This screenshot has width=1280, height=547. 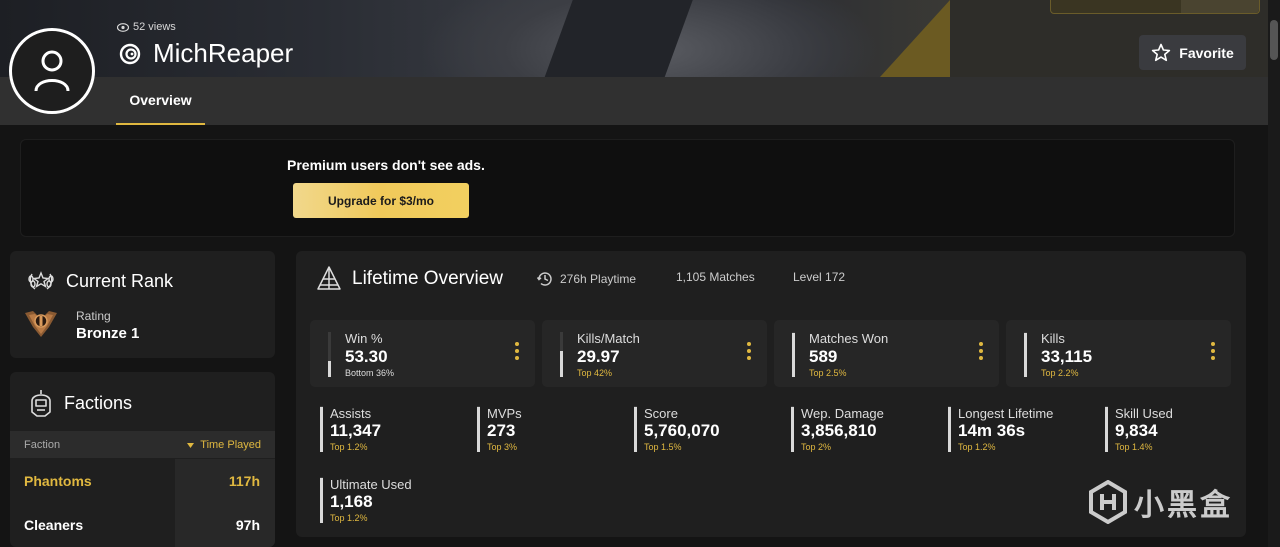 I want to click on factions-table-header: Faction Time Played, so click(x=142, y=444).